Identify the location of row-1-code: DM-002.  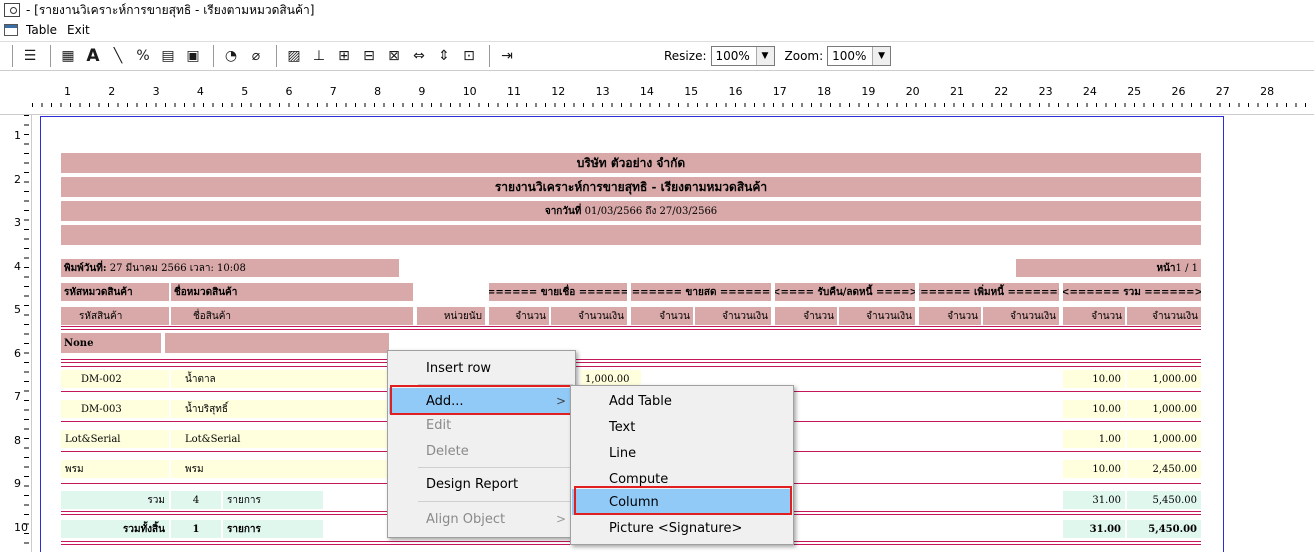
(115, 379).